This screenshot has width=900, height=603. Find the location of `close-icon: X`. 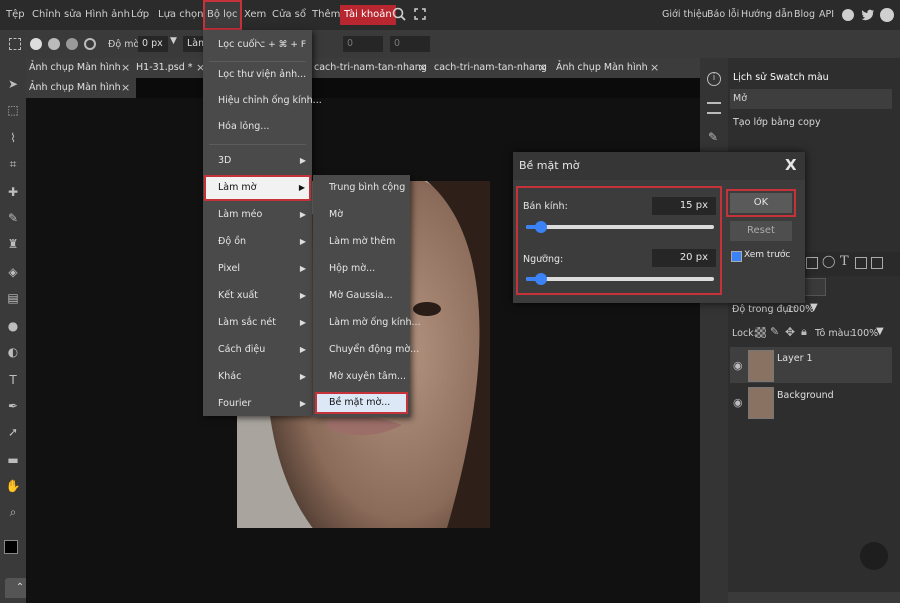

close-icon: X is located at coordinates (791, 165).